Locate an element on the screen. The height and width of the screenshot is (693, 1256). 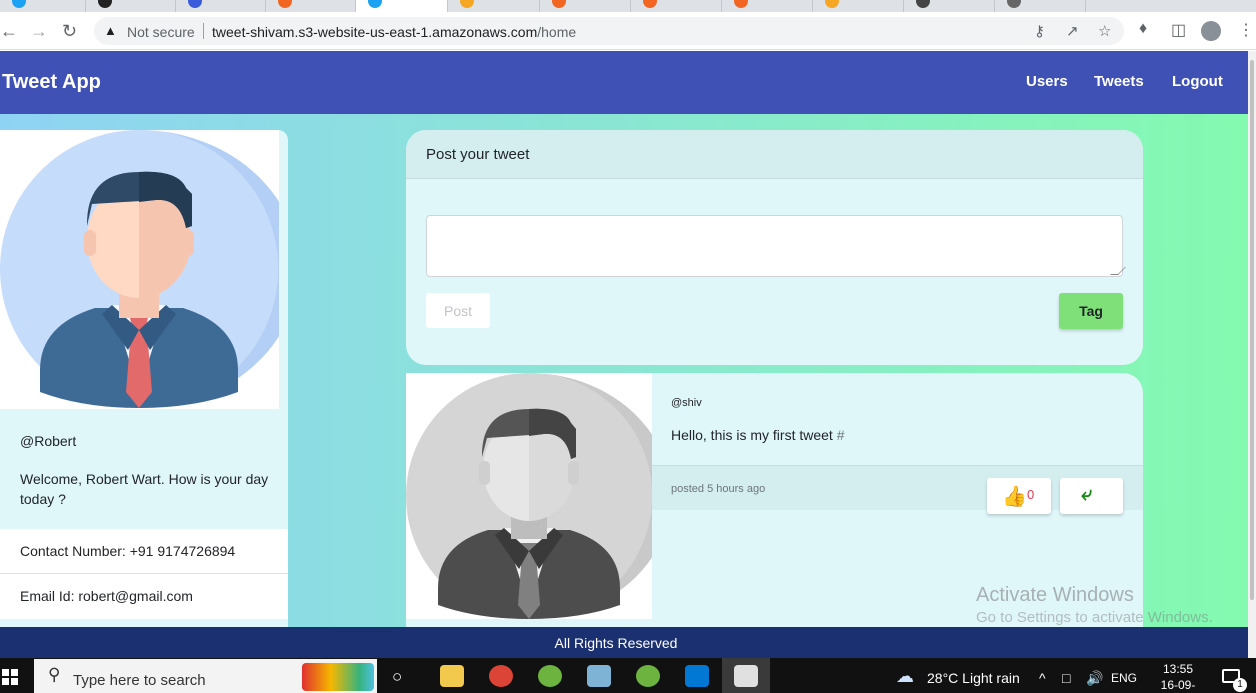
reply-button: ⤶ is located at coordinates (1091, 496).